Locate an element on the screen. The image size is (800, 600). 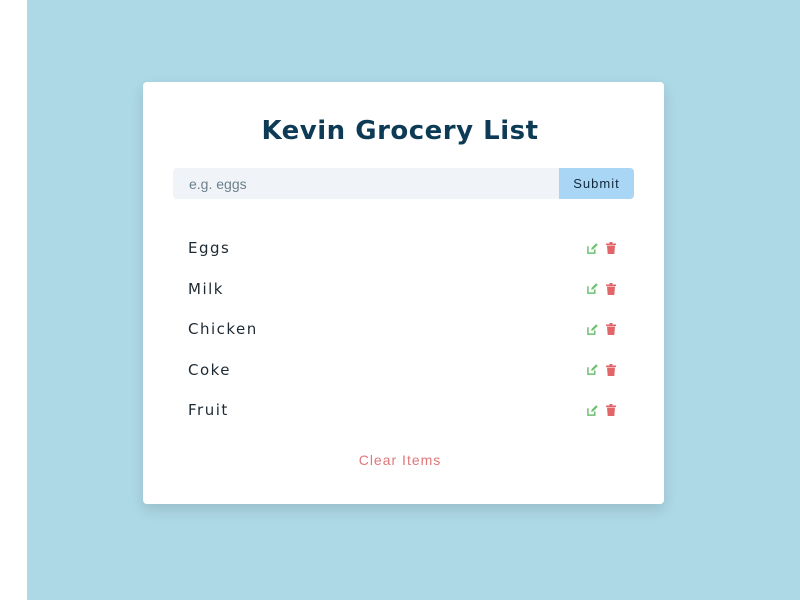
item-label: Milk is located at coordinates (206, 288).